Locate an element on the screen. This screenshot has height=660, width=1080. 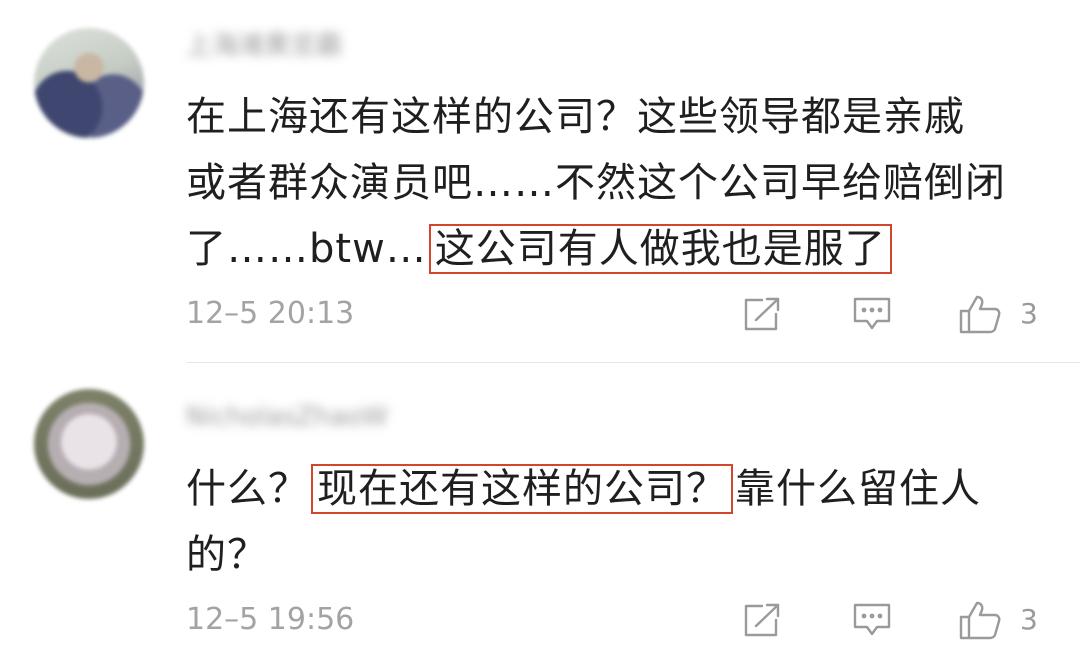
comment-line: 在上海还有这样的公司？这些领导都是亲戚 is located at coordinates (616, 117).